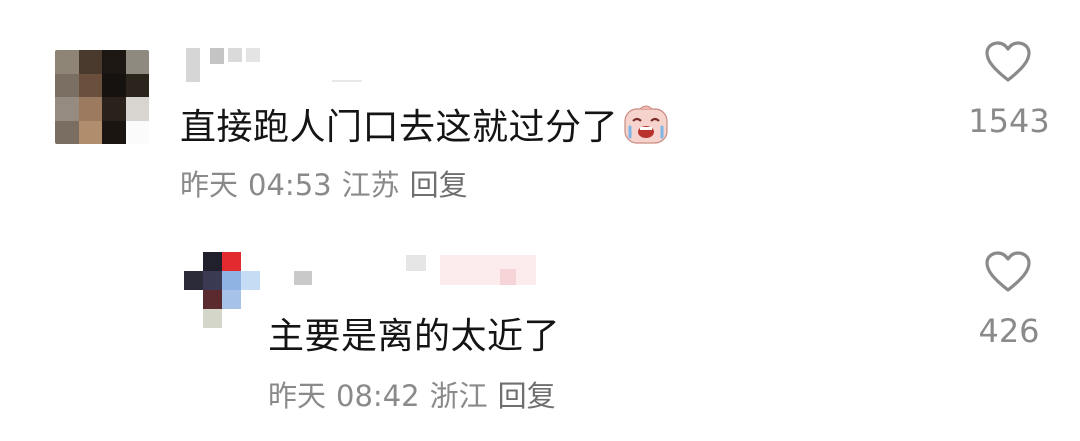 The height and width of the screenshot is (441, 1080). What do you see at coordinates (1009, 121) in the screenshot?
I see `like-count: 1543` at bounding box center [1009, 121].